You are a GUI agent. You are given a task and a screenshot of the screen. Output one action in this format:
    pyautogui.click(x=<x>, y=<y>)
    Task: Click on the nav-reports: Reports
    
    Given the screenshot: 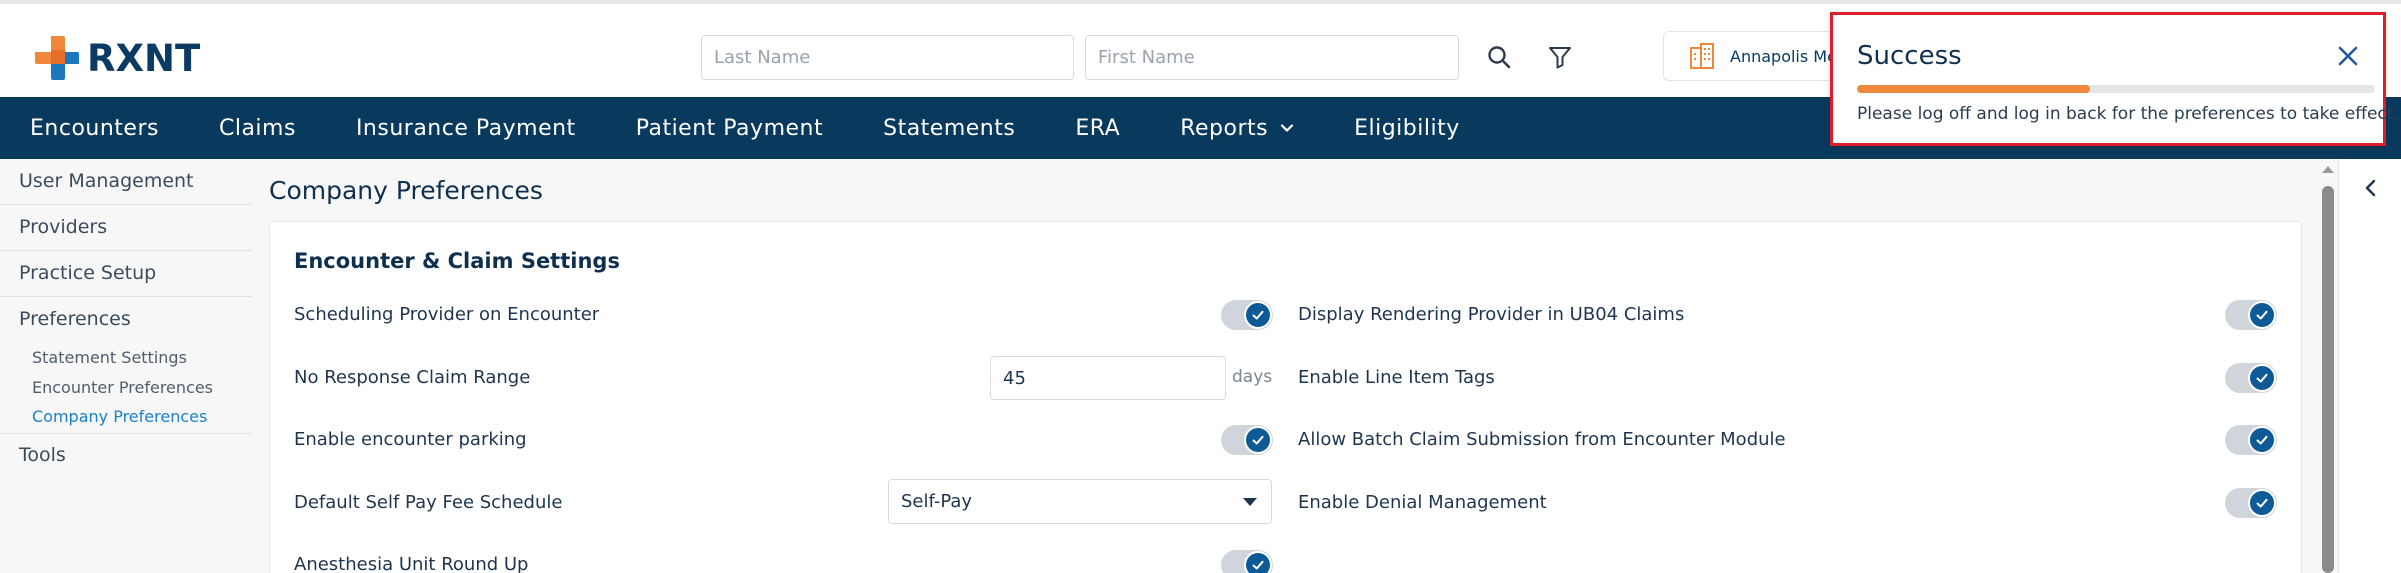 What is the action you would take?
    pyautogui.click(x=1237, y=128)
    